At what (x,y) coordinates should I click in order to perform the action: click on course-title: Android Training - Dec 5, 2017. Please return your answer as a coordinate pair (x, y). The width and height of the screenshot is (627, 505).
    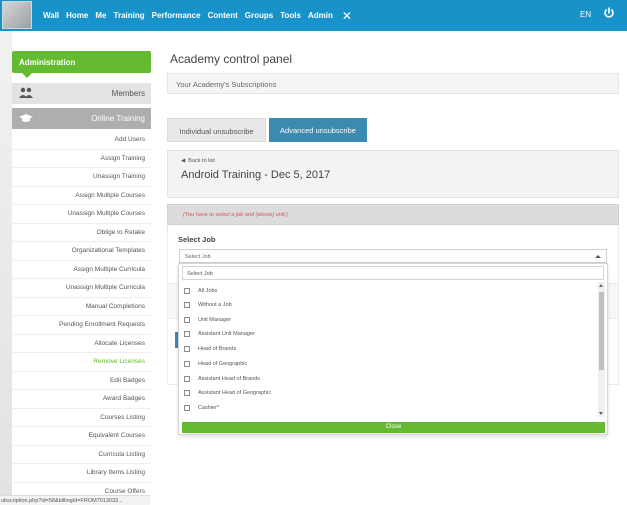
    Looking at the image, I should click on (256, 175).